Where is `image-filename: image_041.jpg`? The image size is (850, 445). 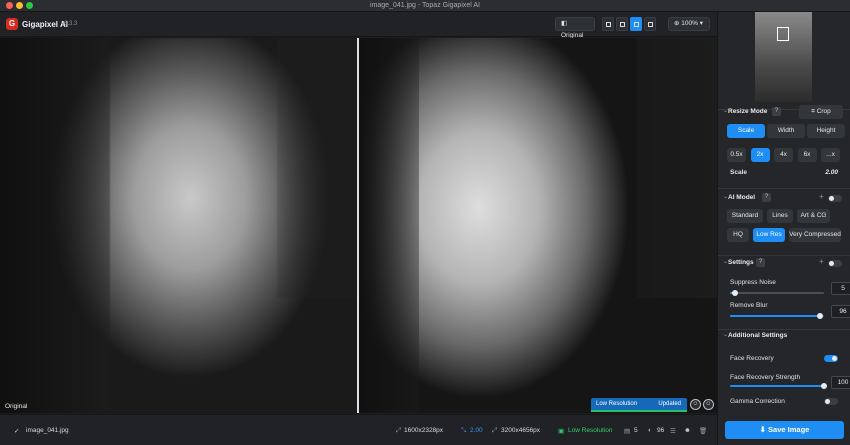
image-filename: image_041.jpg is located at coordinates (47, 430).